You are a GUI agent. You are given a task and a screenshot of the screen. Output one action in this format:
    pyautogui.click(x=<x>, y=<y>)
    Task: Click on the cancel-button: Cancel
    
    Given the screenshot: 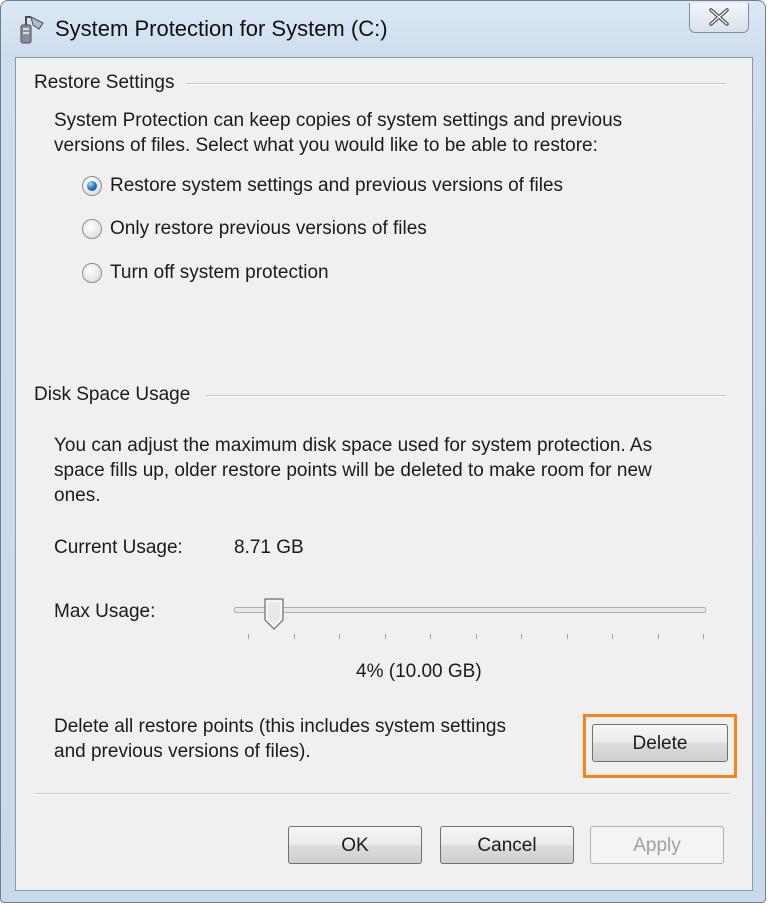 What is the action you would take?
    pyautogui.click(x=507, y=845)
    